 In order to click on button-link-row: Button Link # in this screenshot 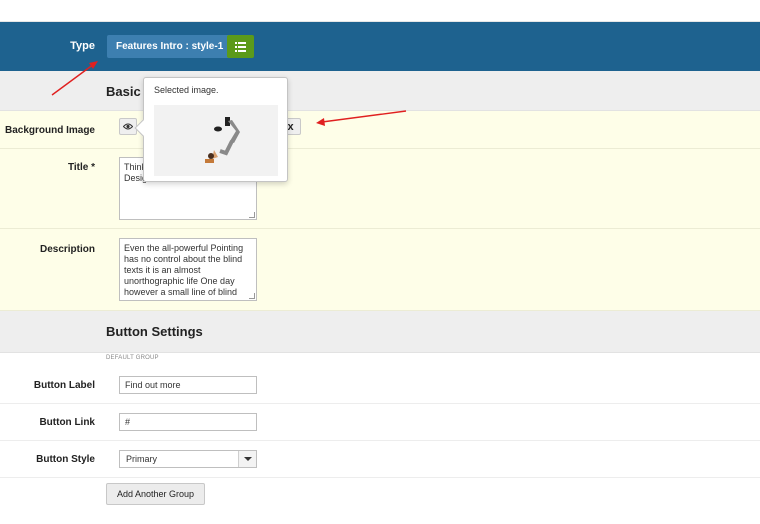, I will do `click(380, 422)`.